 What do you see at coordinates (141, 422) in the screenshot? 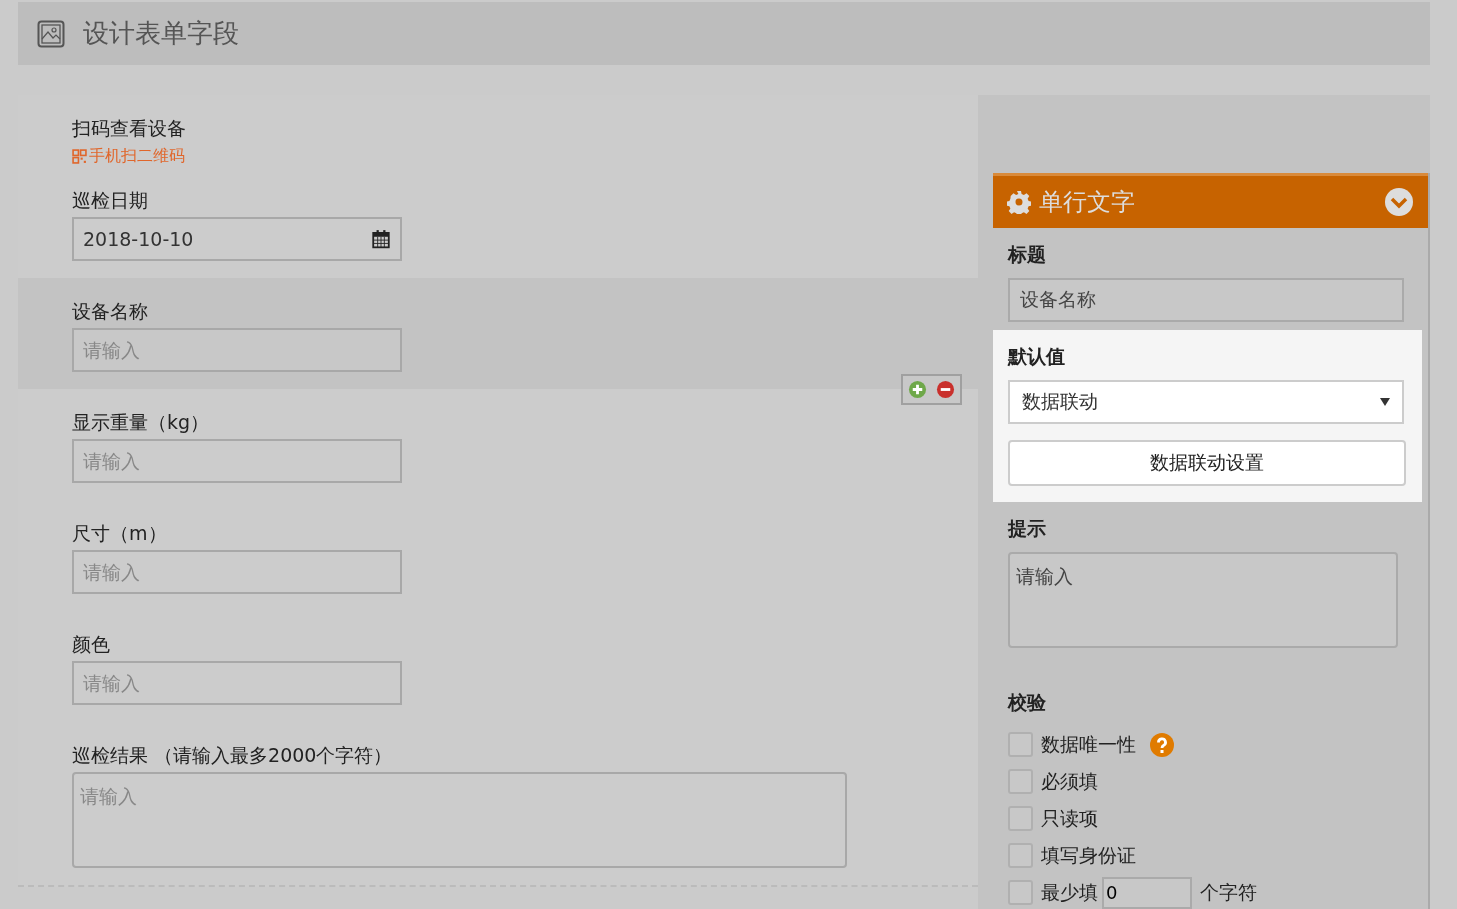
I see `field-label: 显示重量（kg）` at bounding box center [141, 422].